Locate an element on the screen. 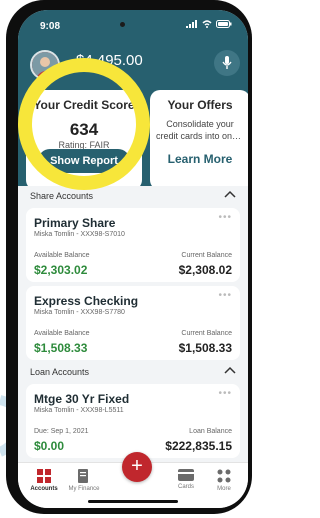  microphone-icon is located at coordinates (227, 62).